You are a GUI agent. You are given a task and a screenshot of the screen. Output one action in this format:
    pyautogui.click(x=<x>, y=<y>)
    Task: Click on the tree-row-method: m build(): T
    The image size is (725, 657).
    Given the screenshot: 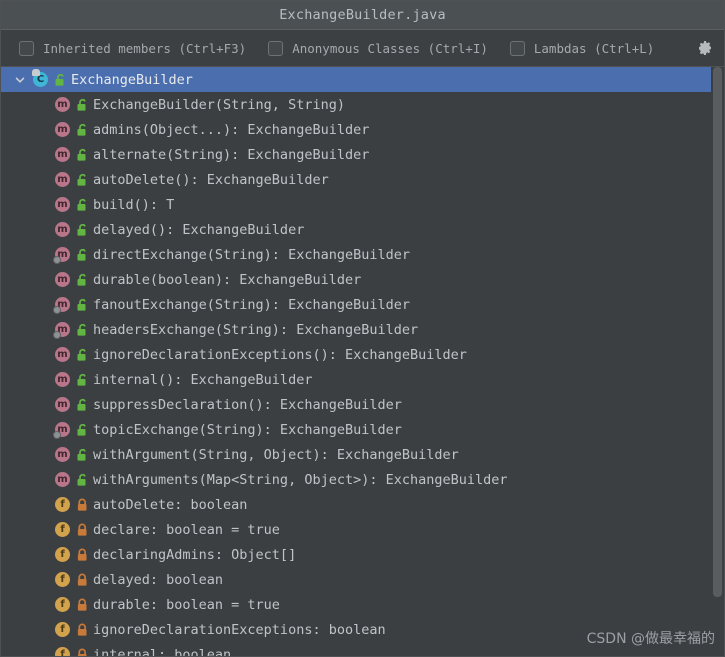 What is the action you would take?
    pyautogui.click(x=362, y=204)
    